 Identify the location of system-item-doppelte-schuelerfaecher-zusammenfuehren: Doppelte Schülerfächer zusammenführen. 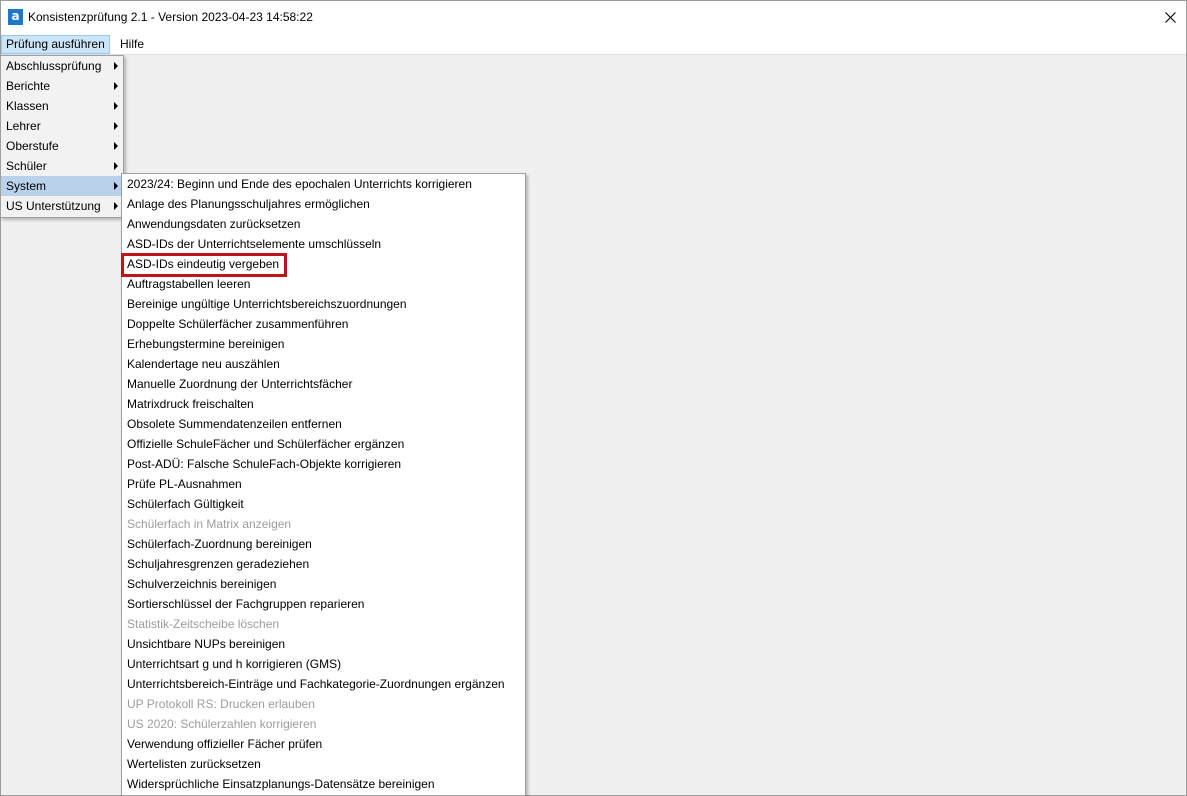
(323, 324).